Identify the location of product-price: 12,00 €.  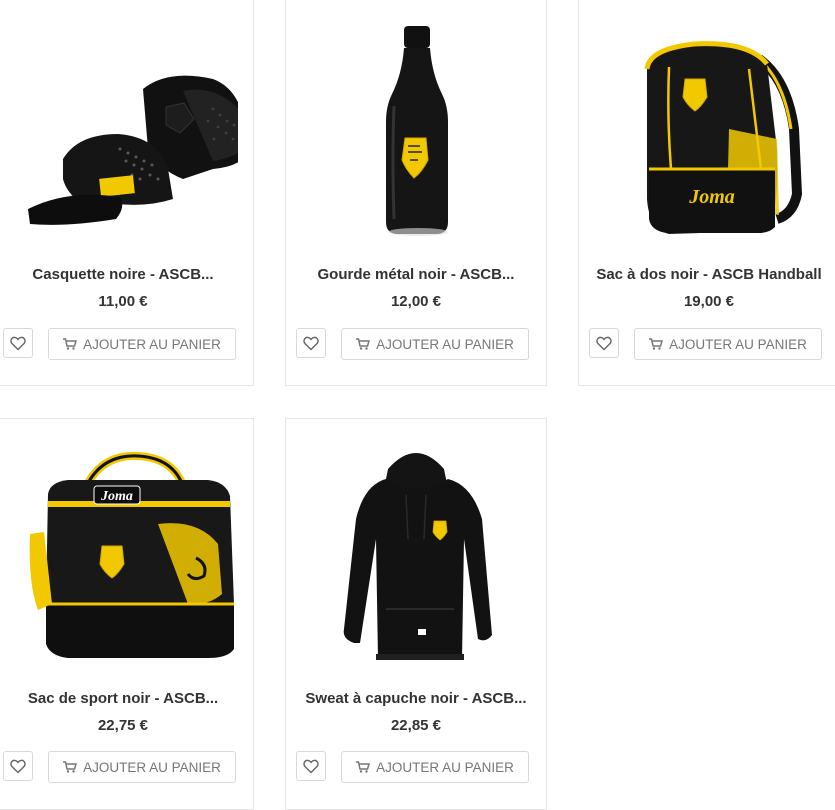
(416, 301).